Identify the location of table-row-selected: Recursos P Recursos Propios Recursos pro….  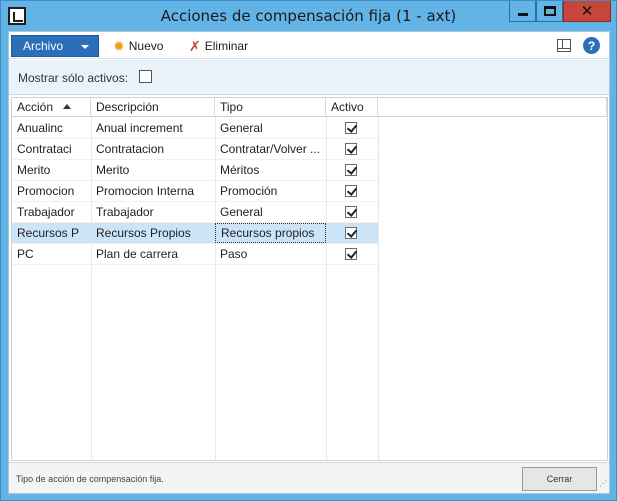
(195, 233).